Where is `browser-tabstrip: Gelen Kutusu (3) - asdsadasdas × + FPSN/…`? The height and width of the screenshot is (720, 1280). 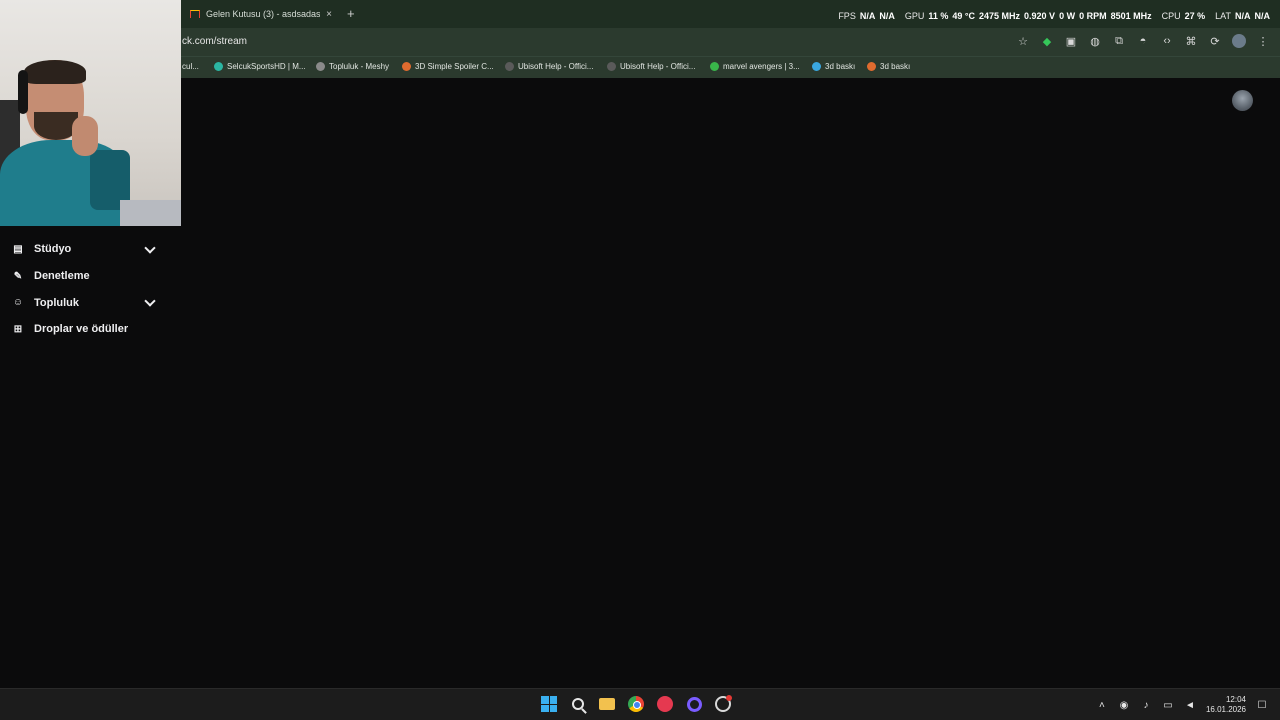 browser-tabstrip: Gelen Kutusu (3) - asdsadasdas × + FPSN/… is located at coordinates (640, 14).